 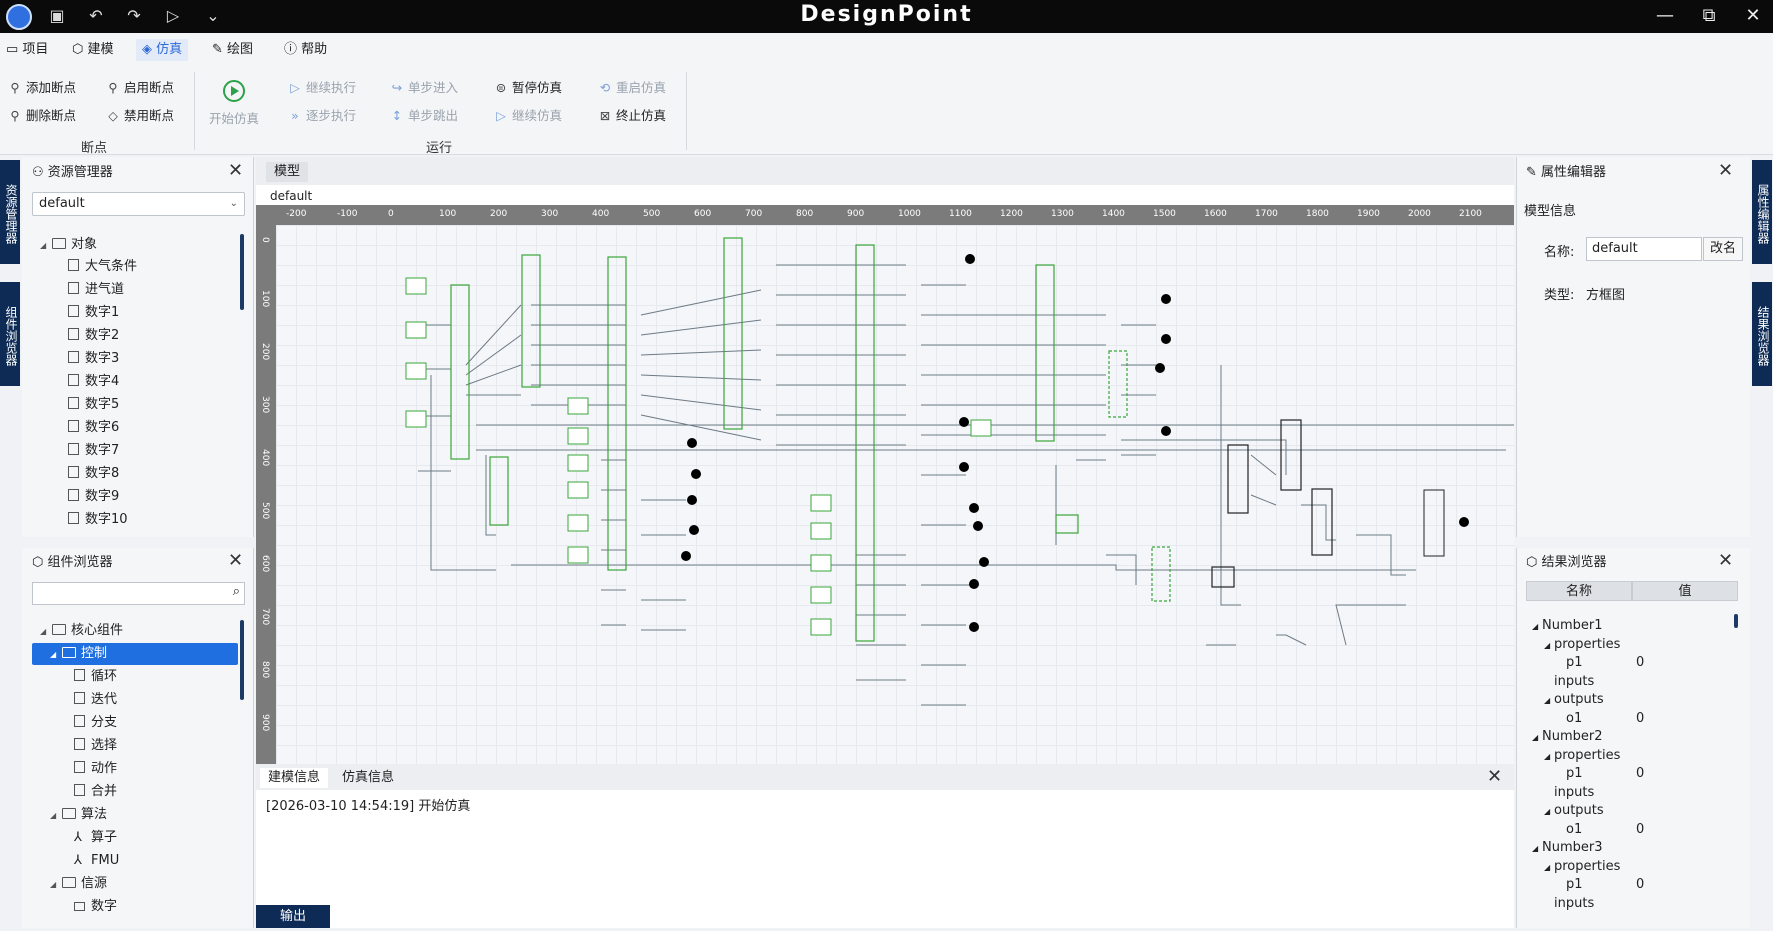 I want to click on delete-breakpoint-button: ⚲ 删除断点, so click(x=42, y=116).